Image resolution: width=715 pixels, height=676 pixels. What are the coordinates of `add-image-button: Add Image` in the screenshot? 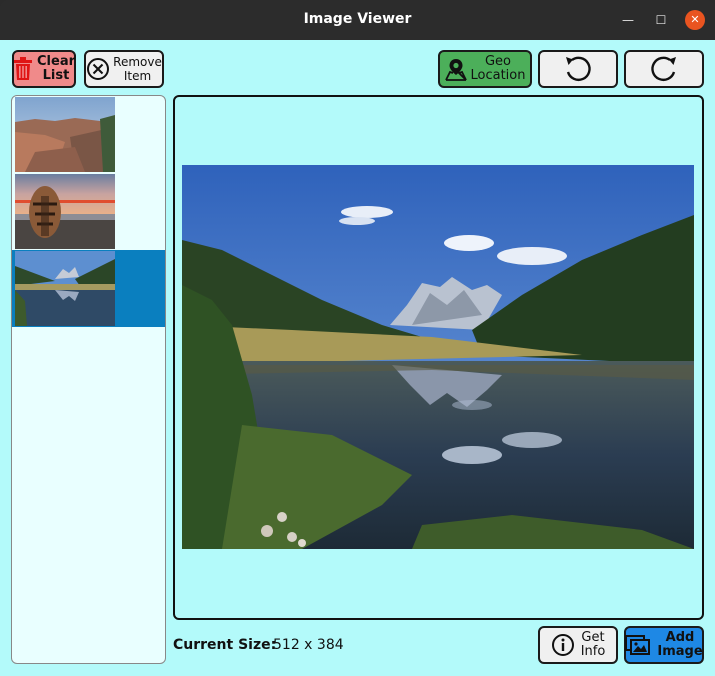 It's located at (664, 645).